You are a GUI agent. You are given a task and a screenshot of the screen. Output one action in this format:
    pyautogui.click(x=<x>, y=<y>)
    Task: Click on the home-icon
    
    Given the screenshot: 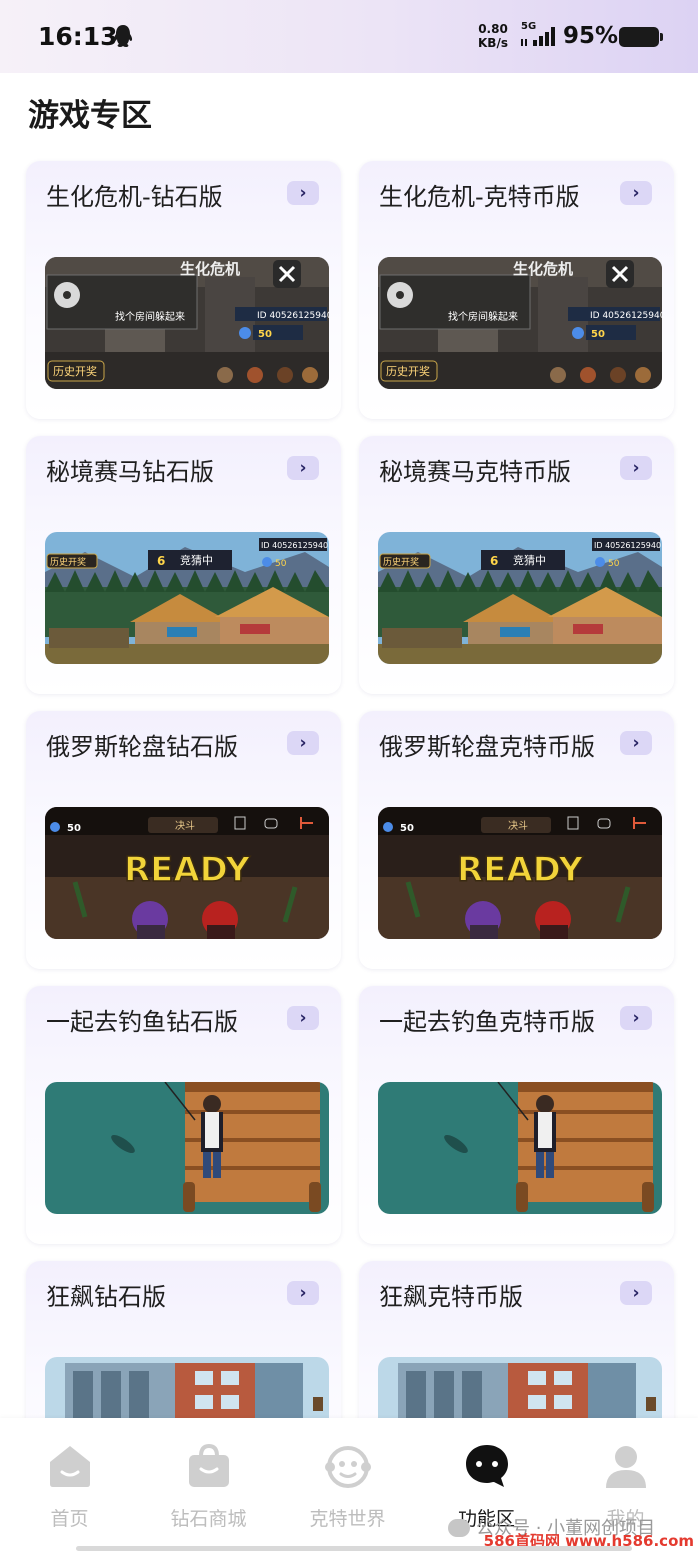 What is the action you would take?
    pyautogui.click(x=70, y=1466)
    